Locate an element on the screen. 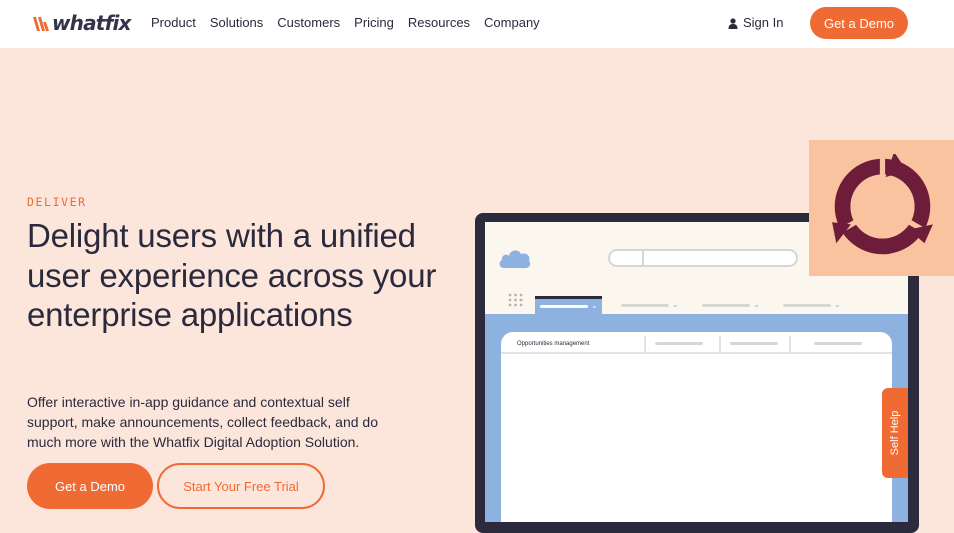 This screenshot has height=533, width=954. cycle-arrows-icon is located at coordinates (882, 204).